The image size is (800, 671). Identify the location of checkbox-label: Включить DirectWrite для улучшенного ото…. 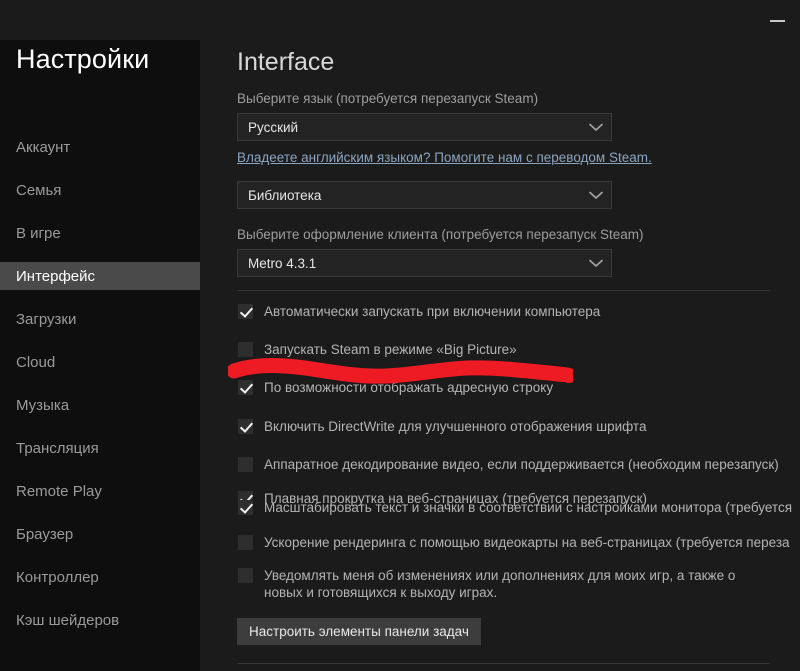
(455, 426).